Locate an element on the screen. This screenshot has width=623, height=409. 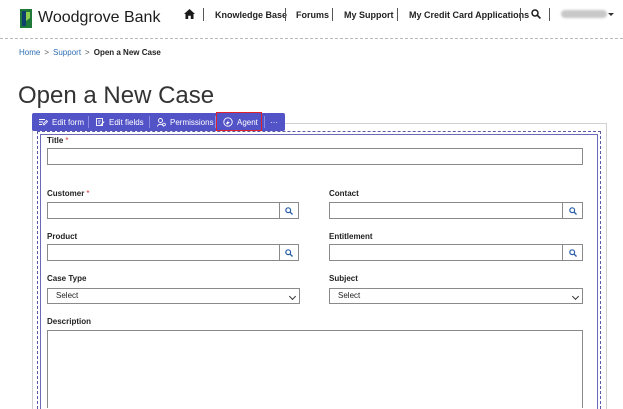
permissions-icon is located at coordinates (161, 122).